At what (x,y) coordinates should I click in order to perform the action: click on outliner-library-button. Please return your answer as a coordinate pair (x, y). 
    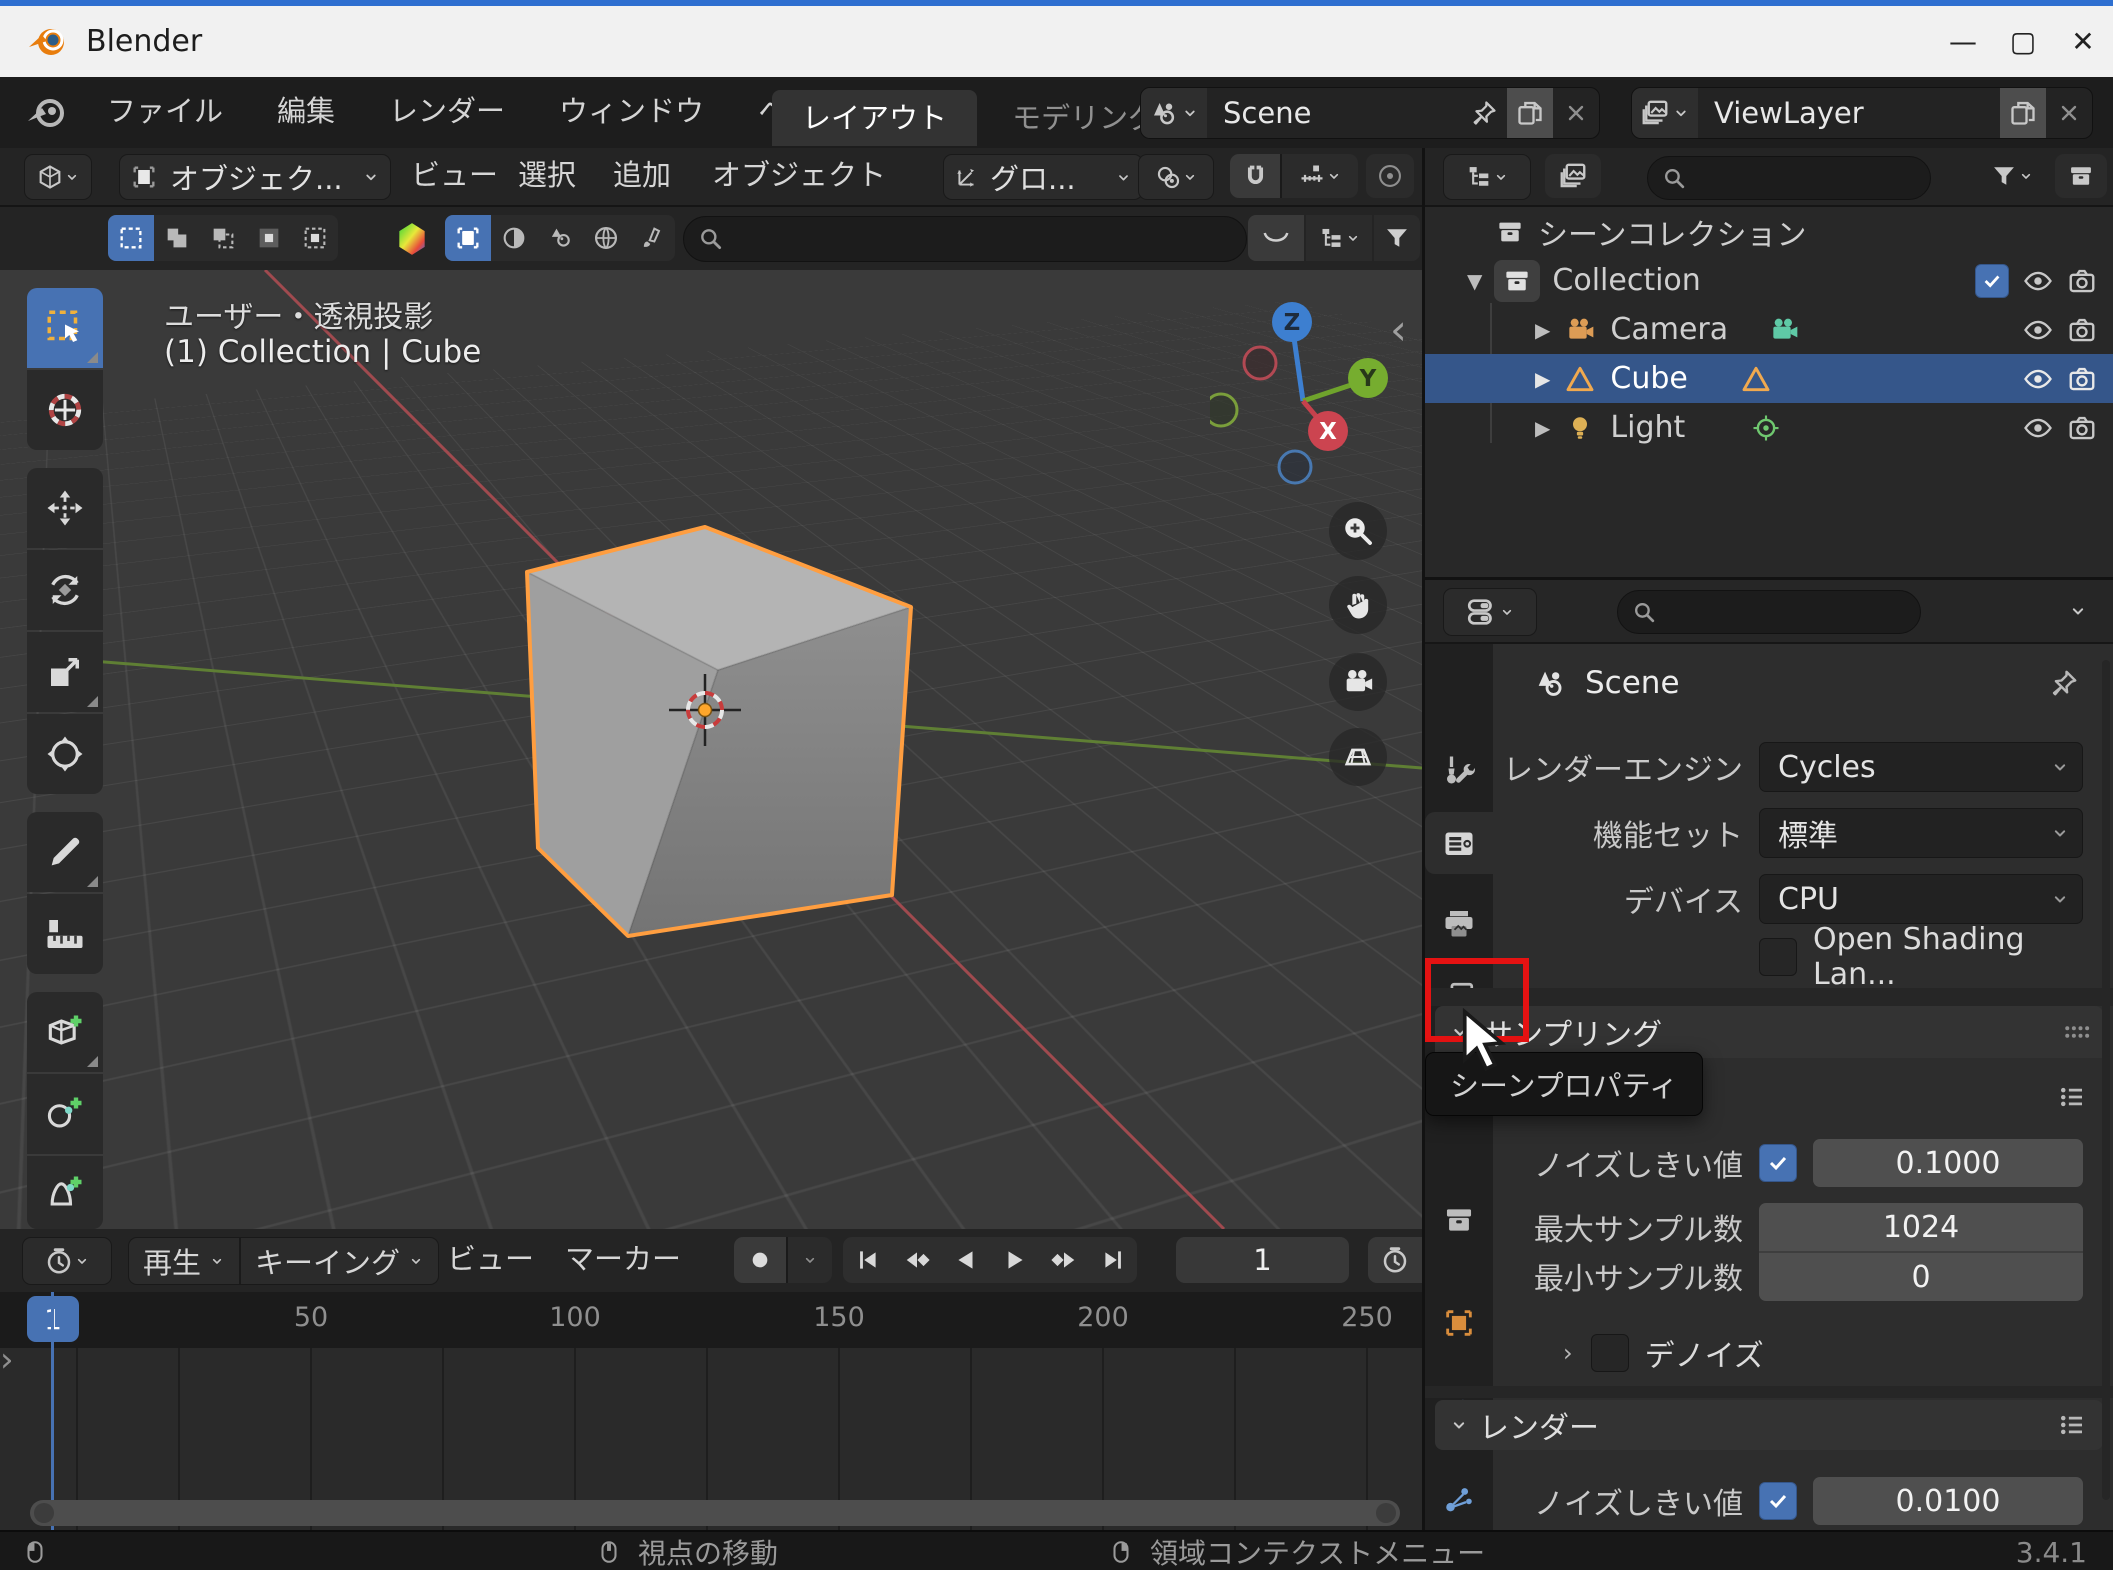
    Looking at the image, I should click on (1573, 176).